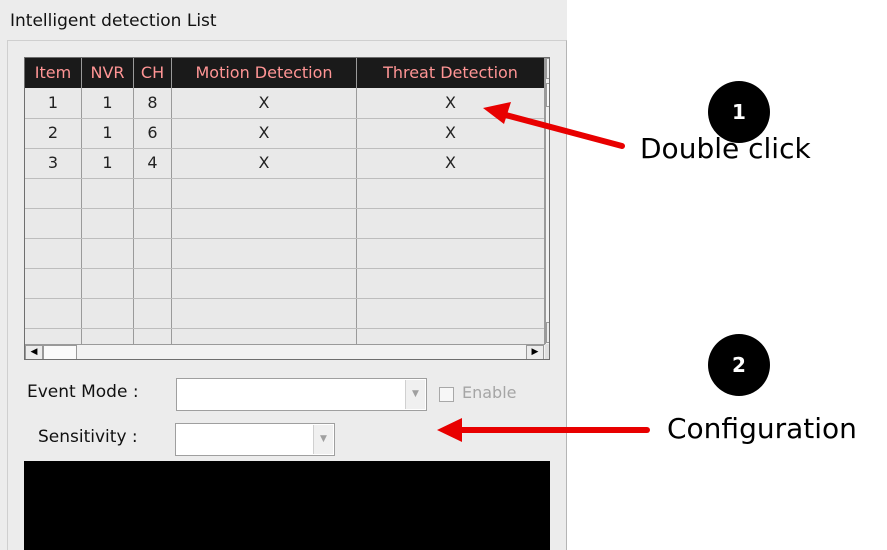 This screenshot has width=887, height=550. Describe the element at coordinates (725, 148) in the screenshot. I see `step-1-caption: Double click` at that location.